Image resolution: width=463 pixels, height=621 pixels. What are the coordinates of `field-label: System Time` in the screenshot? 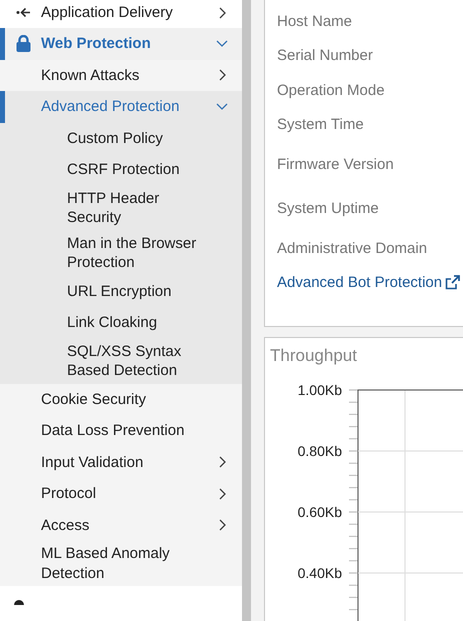 It's located at (320, 125).